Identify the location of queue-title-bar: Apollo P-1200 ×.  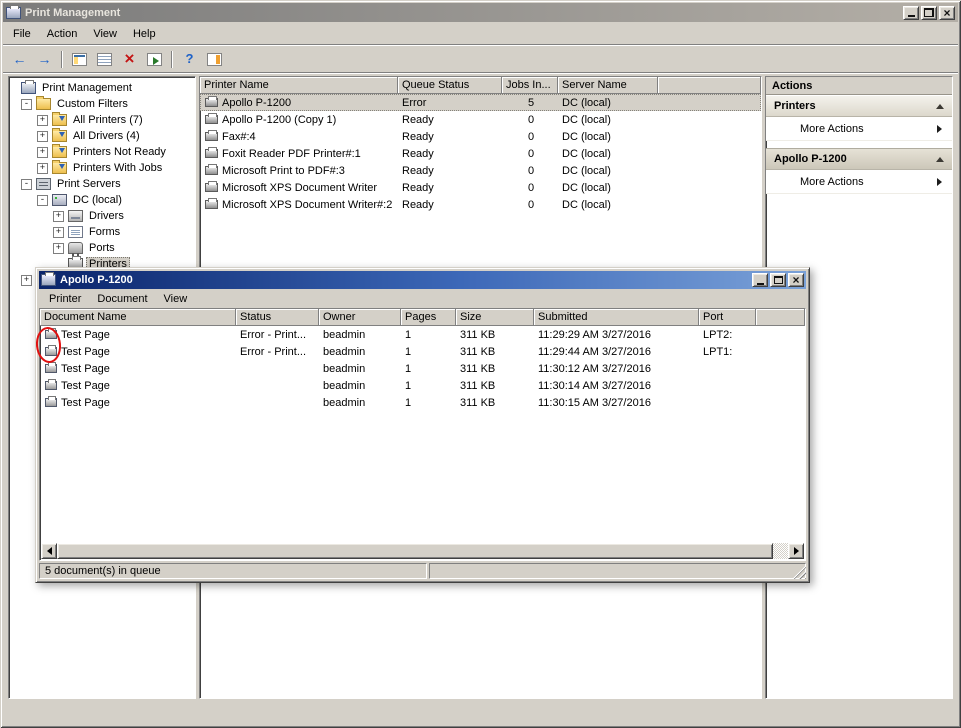
(422, 280).